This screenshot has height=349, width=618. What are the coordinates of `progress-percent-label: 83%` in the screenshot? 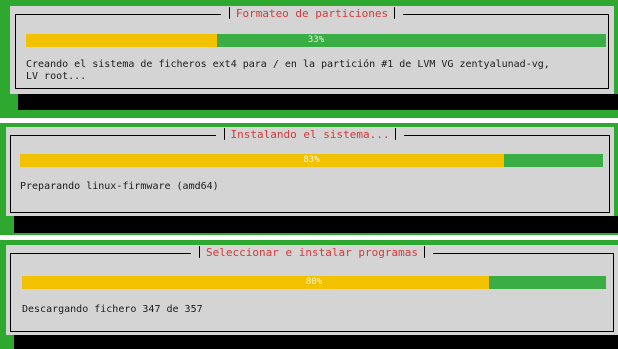 It's located at (311, 160).